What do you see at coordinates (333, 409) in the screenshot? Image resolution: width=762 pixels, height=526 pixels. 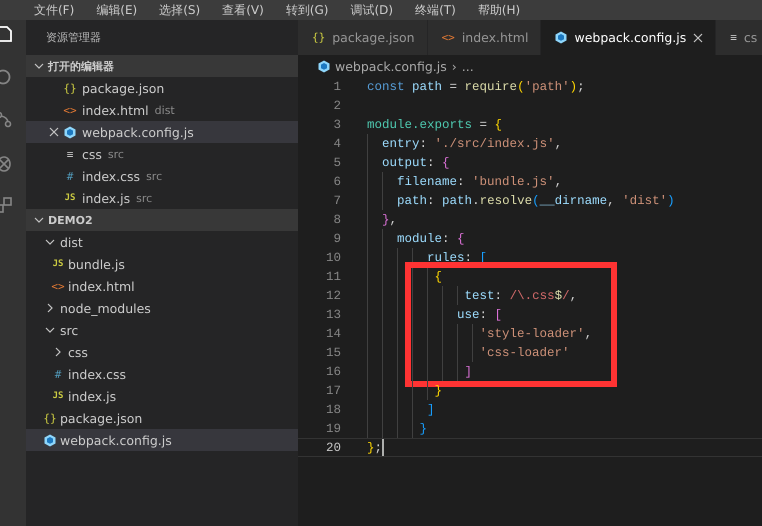 I see `line-number: 18` at bounding box center [333, 409].